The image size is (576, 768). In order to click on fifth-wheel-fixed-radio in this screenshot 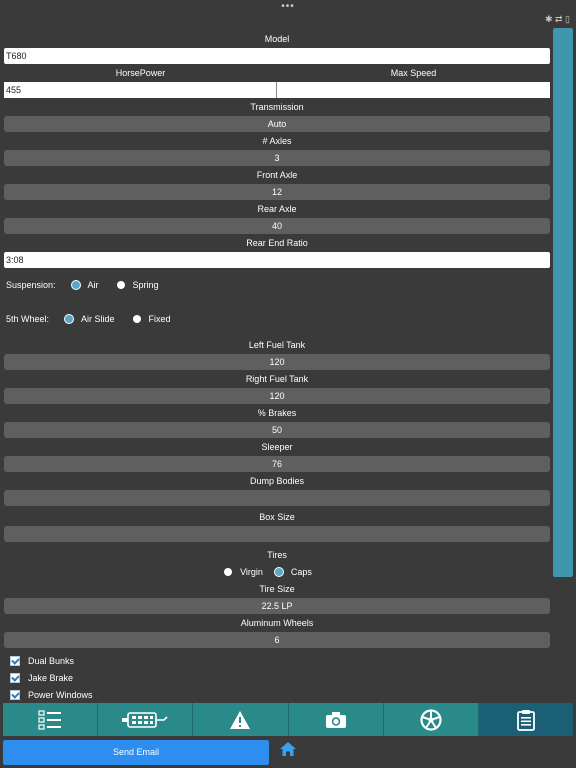, I will do `click(136, 319)`.